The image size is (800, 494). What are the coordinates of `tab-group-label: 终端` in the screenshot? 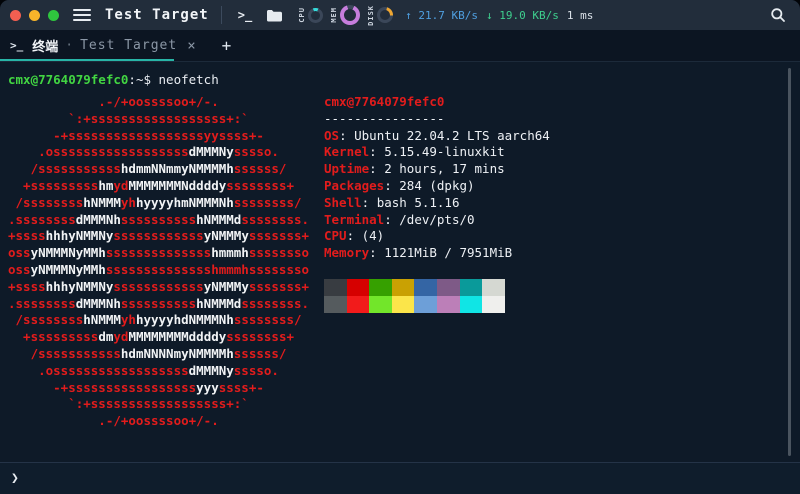 It's located at (45, 47).